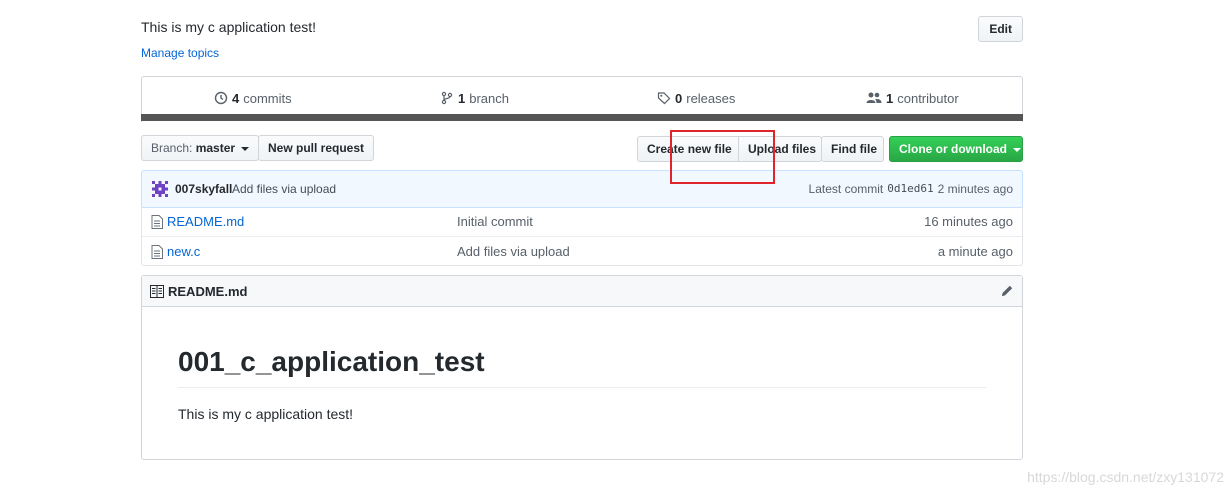  I want to click on contributor-label: contributor, so click(928, 98).